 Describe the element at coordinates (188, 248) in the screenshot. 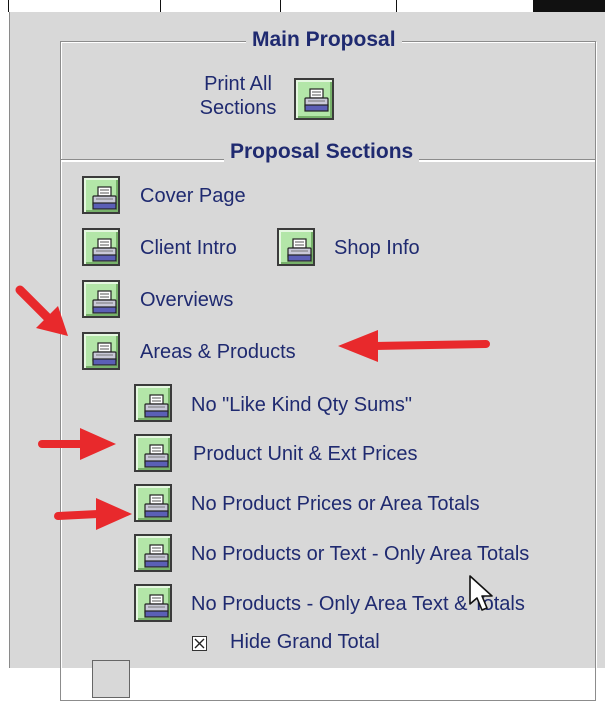

I see `client-intro-label: Client Intro` at that location.